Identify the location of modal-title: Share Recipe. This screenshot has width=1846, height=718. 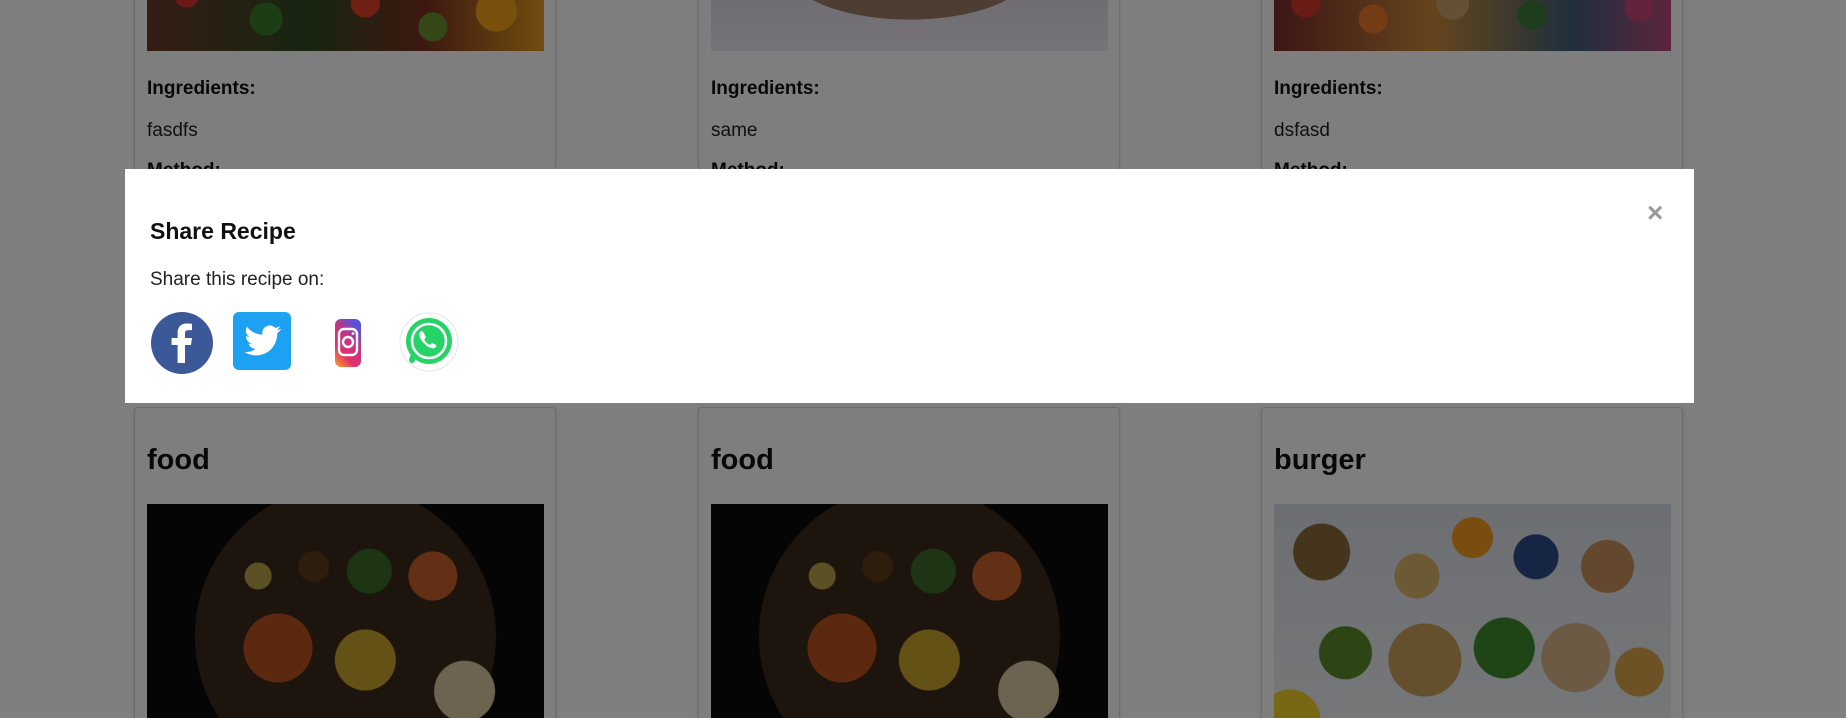
(223, 231).